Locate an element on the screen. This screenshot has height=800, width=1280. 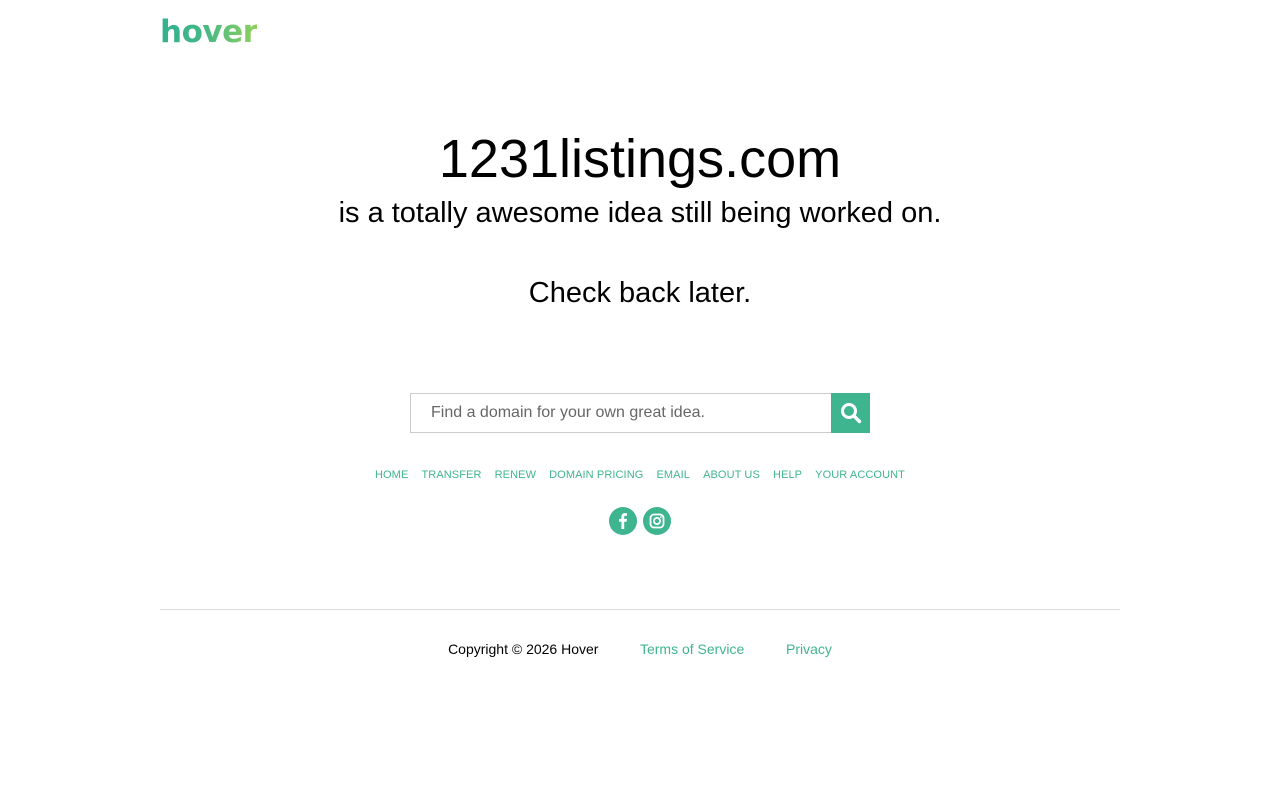
facebook-link is located at coordinates (623, 521).